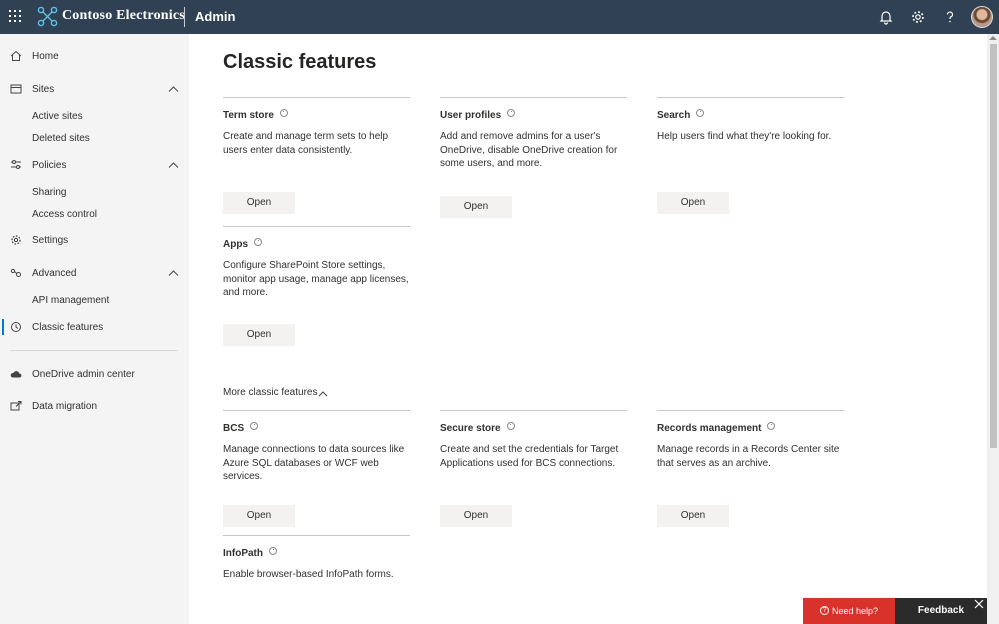 Image resolution: width=999 pixels, height=624 pixels. I want to click on sidebar-item-label: Sites, so click(43, 89).